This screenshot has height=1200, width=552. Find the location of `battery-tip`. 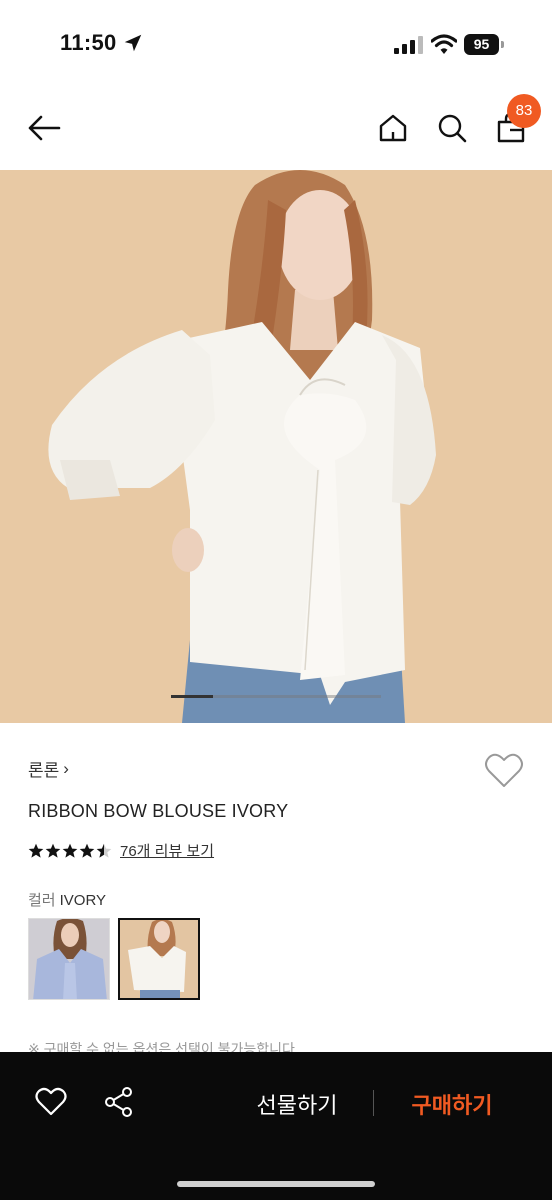

battery-tip is located at coordinates (502, 44).